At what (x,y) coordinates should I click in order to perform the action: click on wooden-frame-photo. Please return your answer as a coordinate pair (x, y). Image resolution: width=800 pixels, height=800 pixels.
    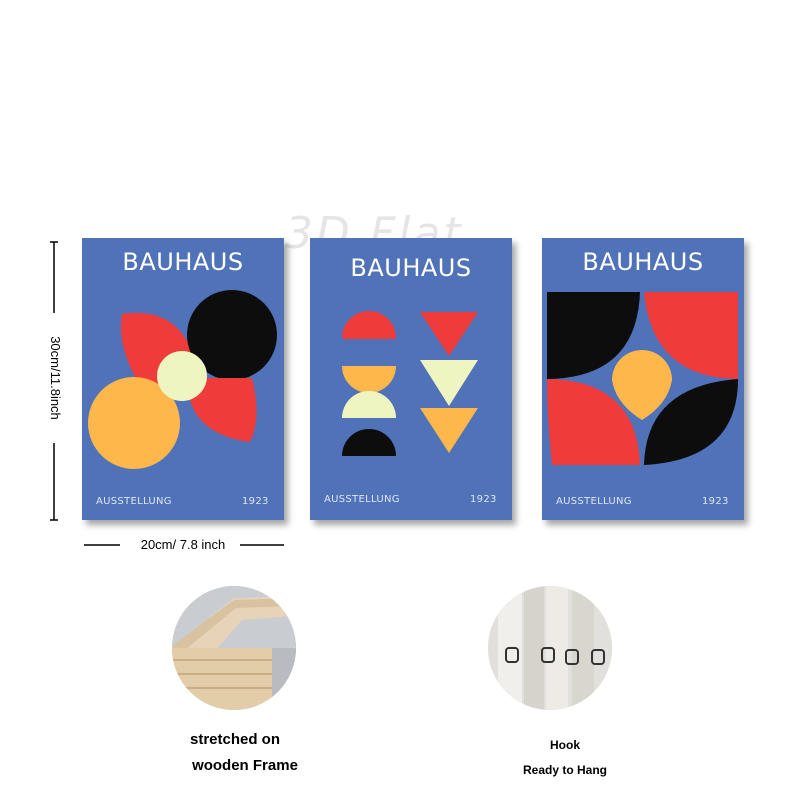
    Looking at the image, I should click on (234, 648).